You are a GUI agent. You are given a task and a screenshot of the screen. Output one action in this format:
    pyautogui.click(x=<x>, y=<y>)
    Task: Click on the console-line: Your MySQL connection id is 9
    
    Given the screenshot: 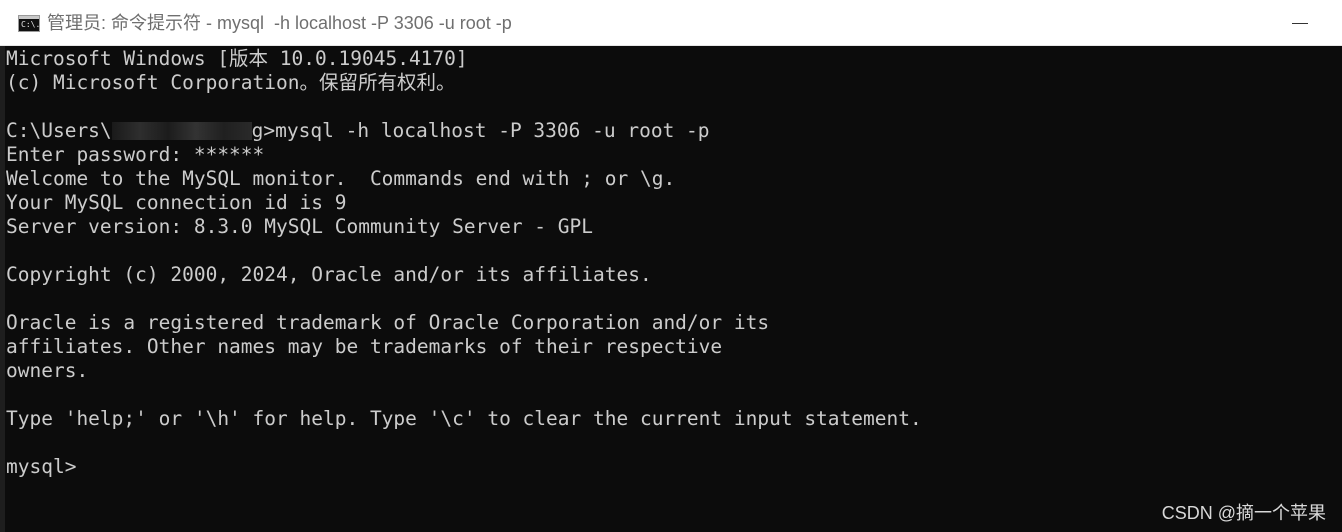 What is the action you would take?
    pyautogui.click(x=176, y=202)
    